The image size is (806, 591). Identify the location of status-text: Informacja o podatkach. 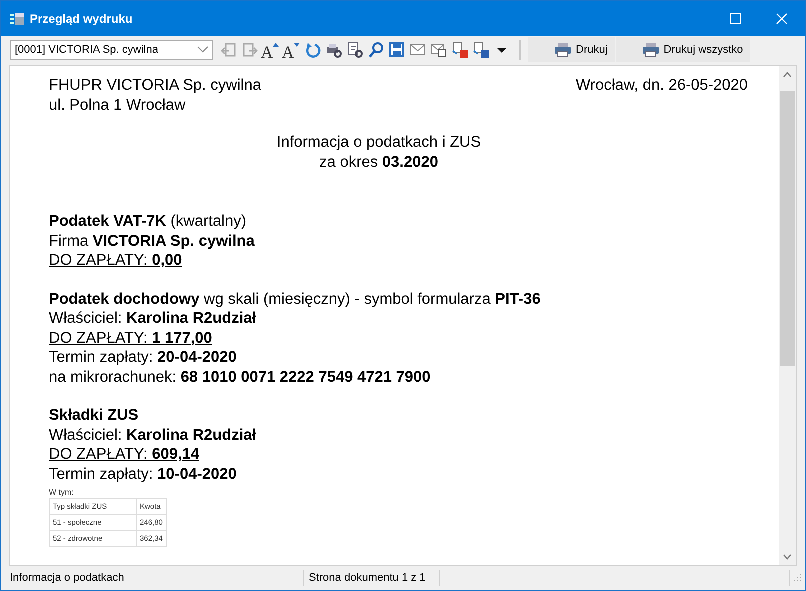
(67, 578).